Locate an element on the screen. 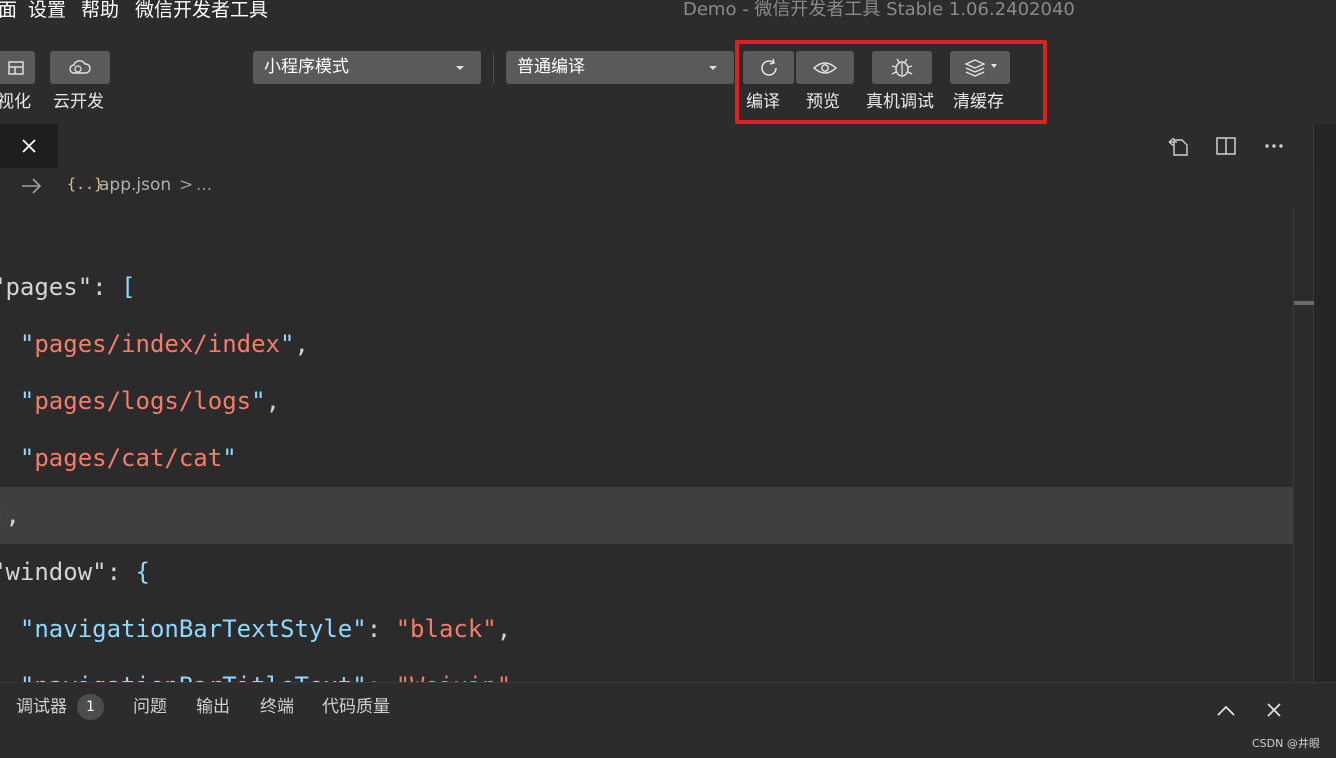 The image size is (1336, 758). split-editor-icon is located at coordinates (1226, 146).